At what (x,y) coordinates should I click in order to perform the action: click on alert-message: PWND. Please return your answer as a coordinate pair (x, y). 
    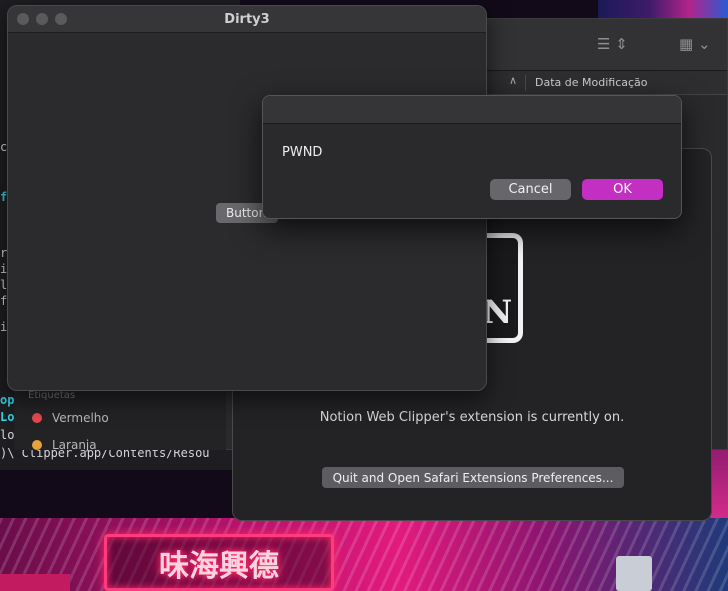
    Looking at the image, I should click on (302, 152).